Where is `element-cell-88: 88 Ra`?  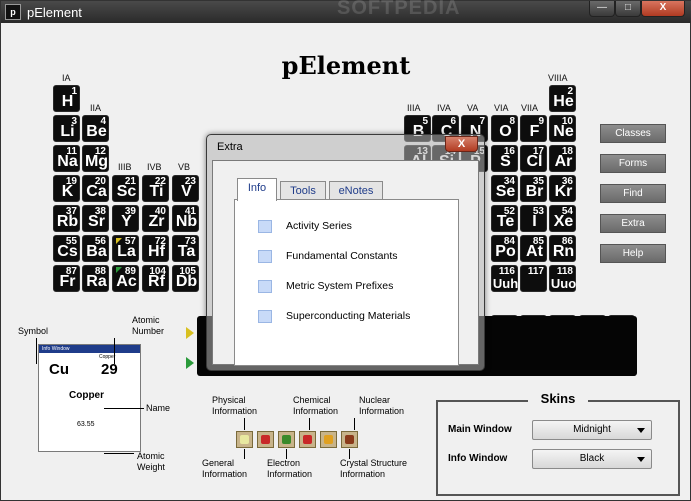
element-cell-88: 88 Ra is located at coordinates (95, 278).